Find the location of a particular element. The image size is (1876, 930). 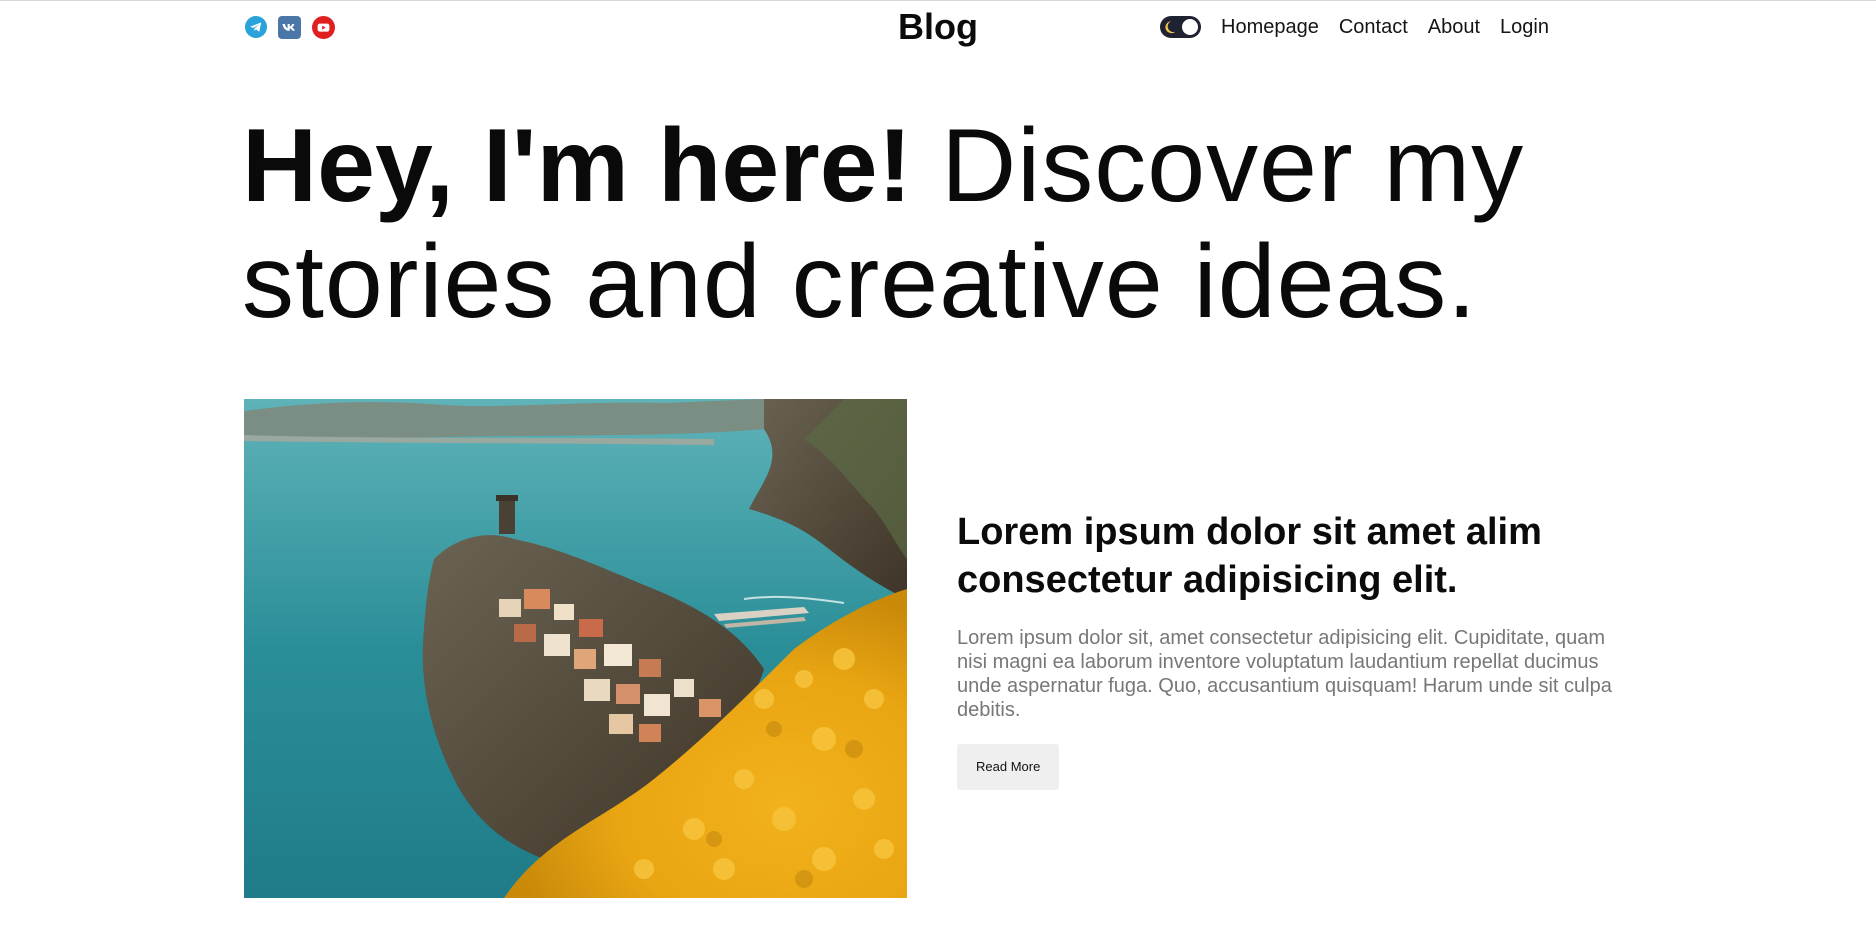

hero-heading-bold: Hey, I'm here! is located at coordinates (577, 166).